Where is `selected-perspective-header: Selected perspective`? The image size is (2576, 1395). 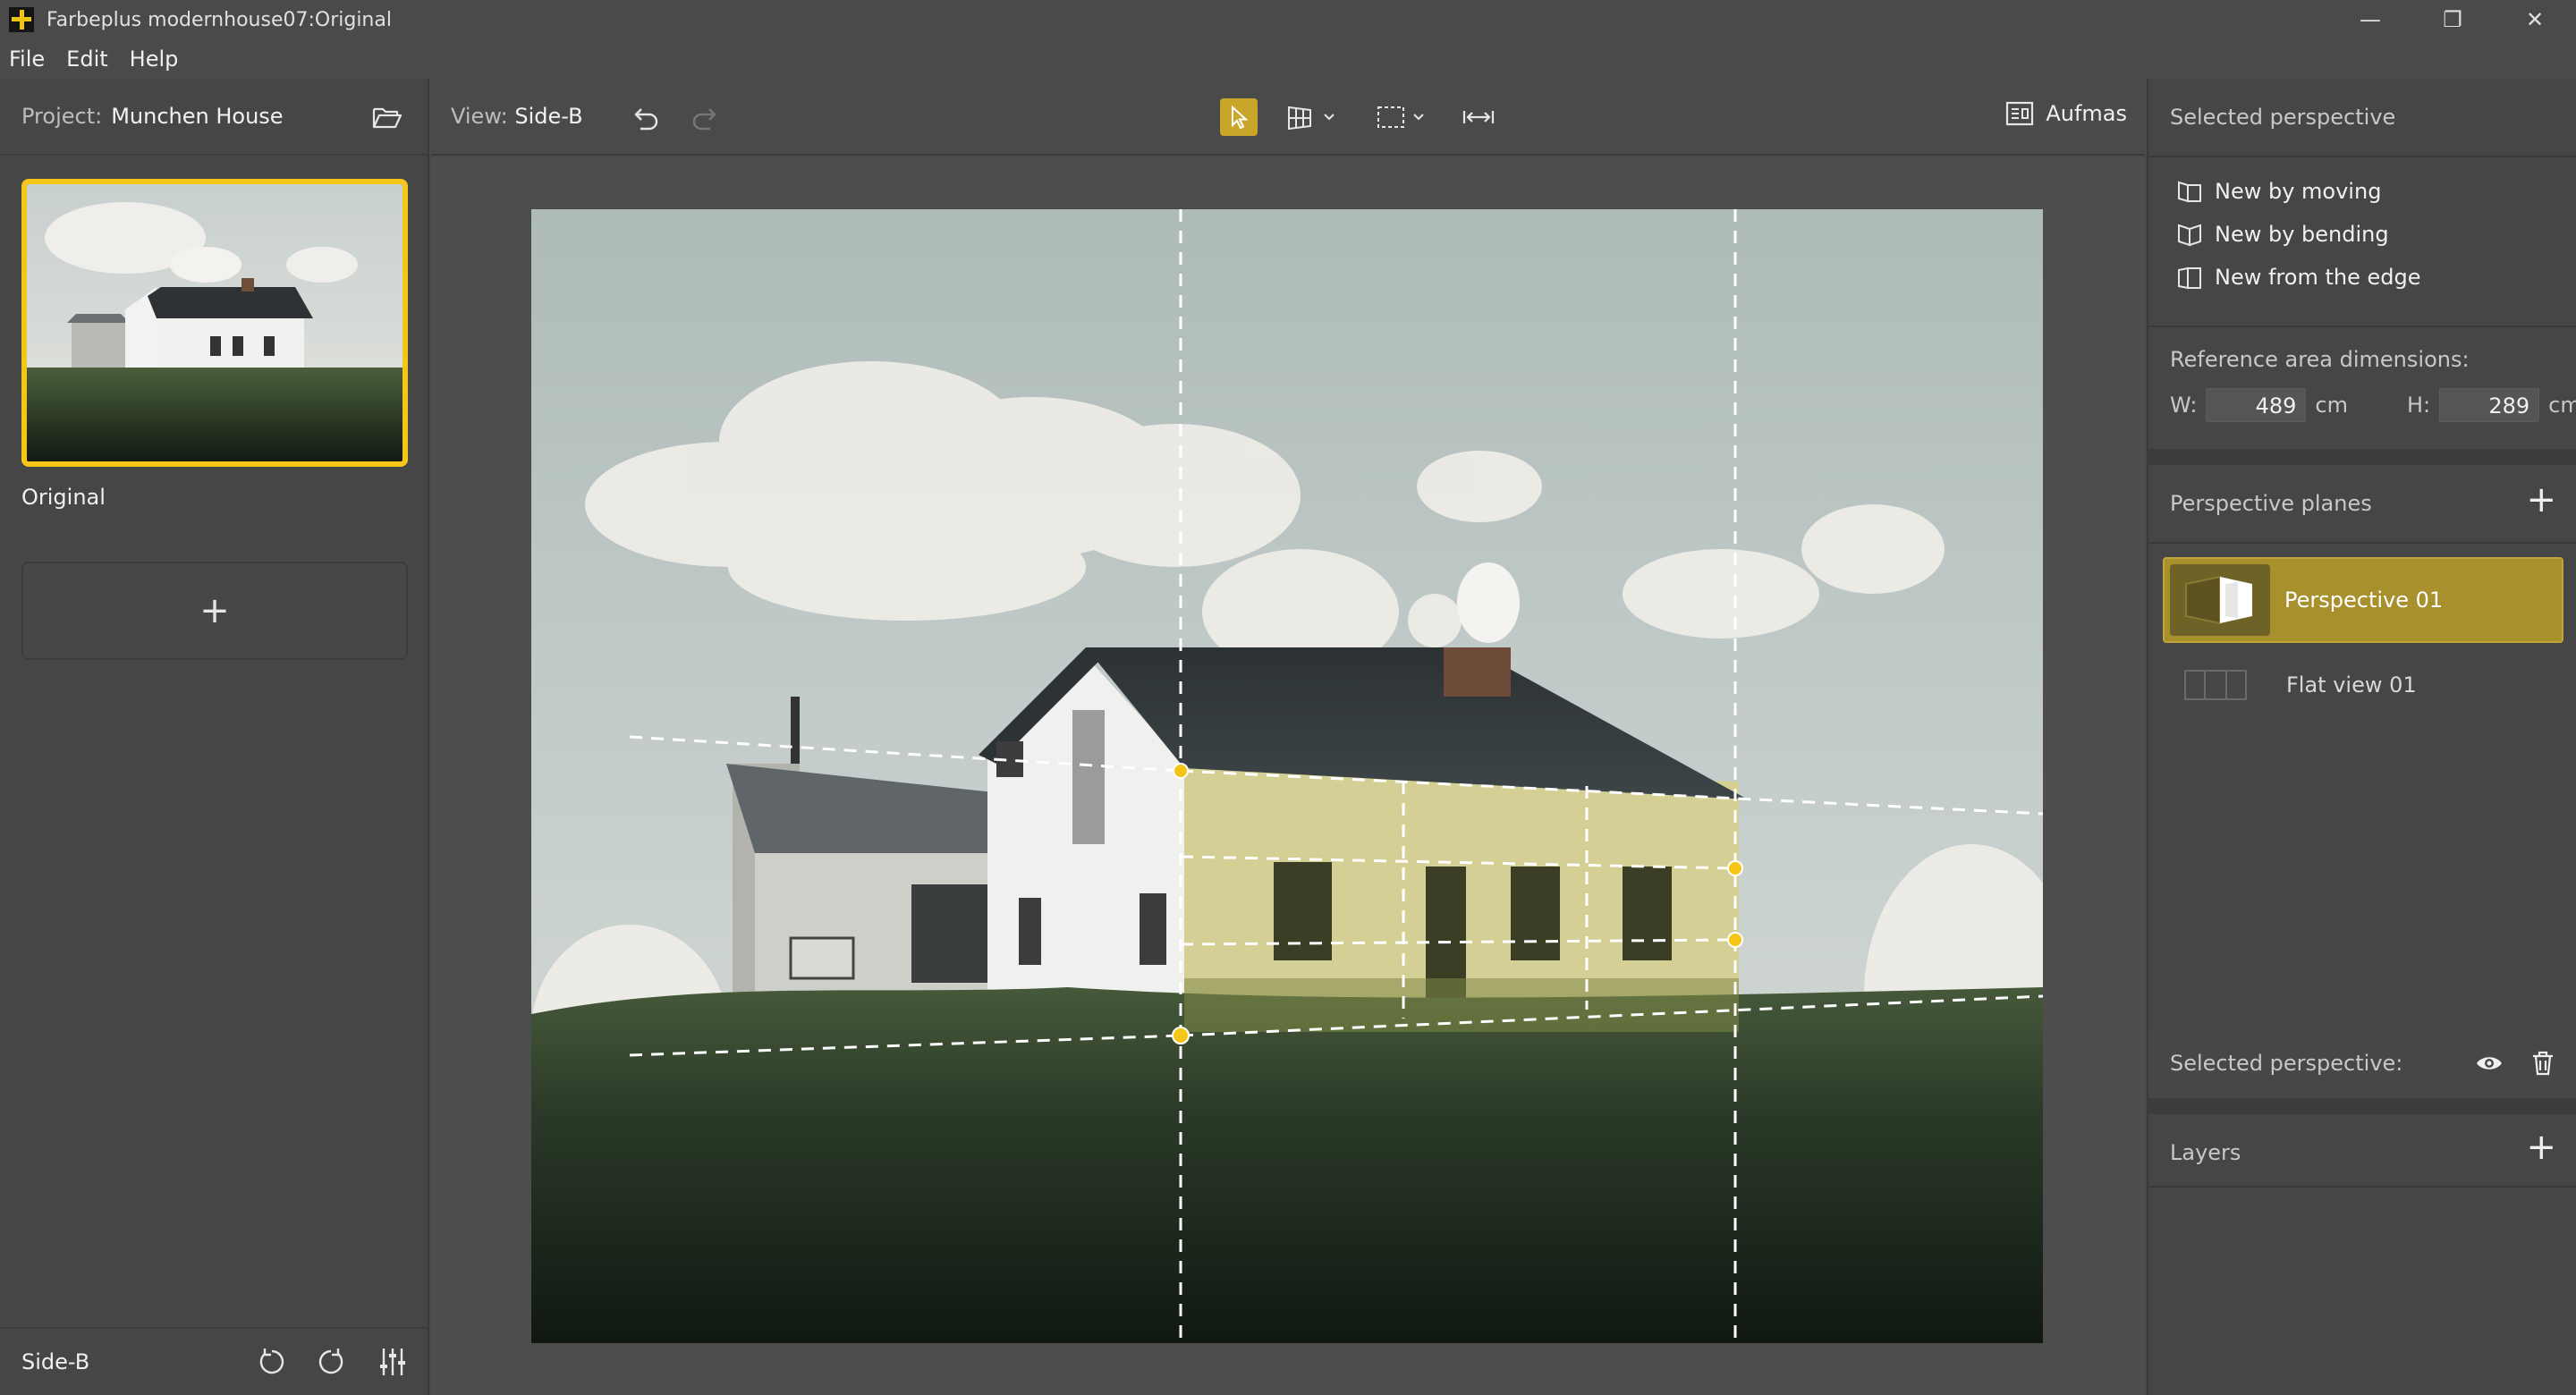
selected-perspective-header: Selected perspective is located at coordinates (2283, 117).